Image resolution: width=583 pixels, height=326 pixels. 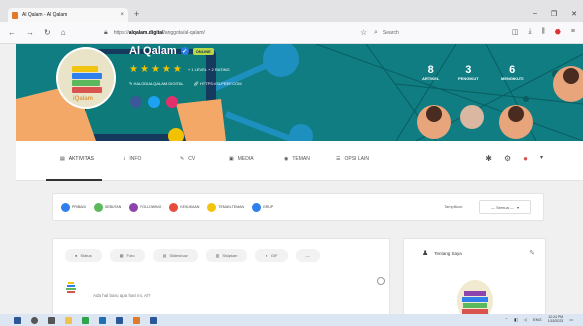 What do you see at coordinates (83, 255) in the screenshot?
I see `composer-tab-status: ● Status` at bounding box center [83, 255].